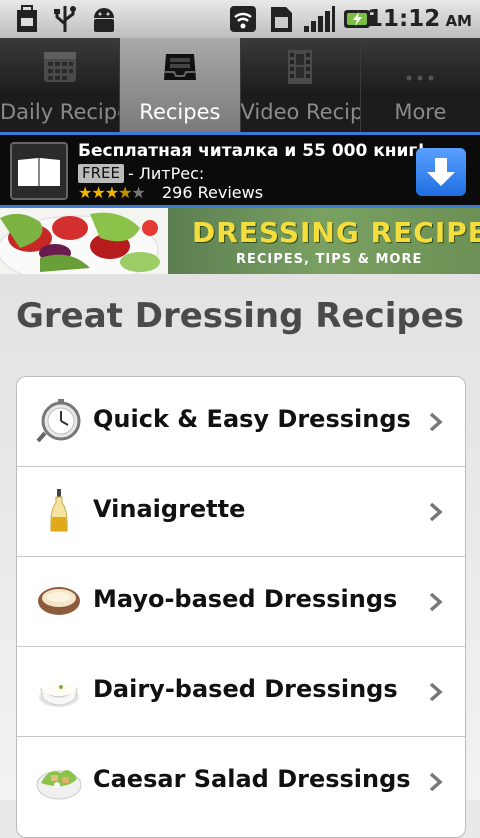  Describe the element at coordinates (27, 18) in the screenshot. I see `sd-card-icon` at that location.